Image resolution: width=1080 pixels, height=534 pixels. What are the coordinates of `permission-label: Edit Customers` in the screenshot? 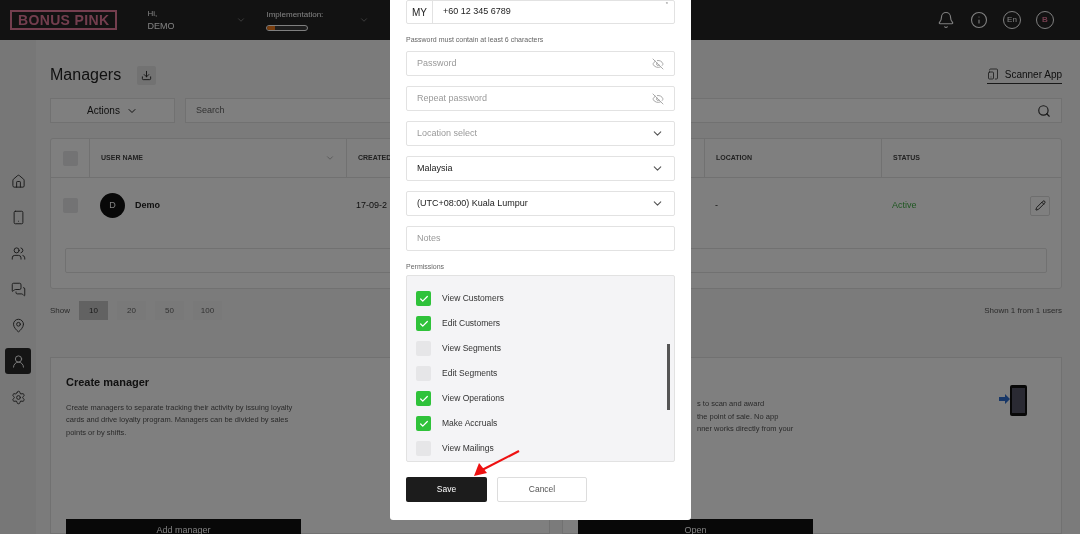 It's located at (471, 323).